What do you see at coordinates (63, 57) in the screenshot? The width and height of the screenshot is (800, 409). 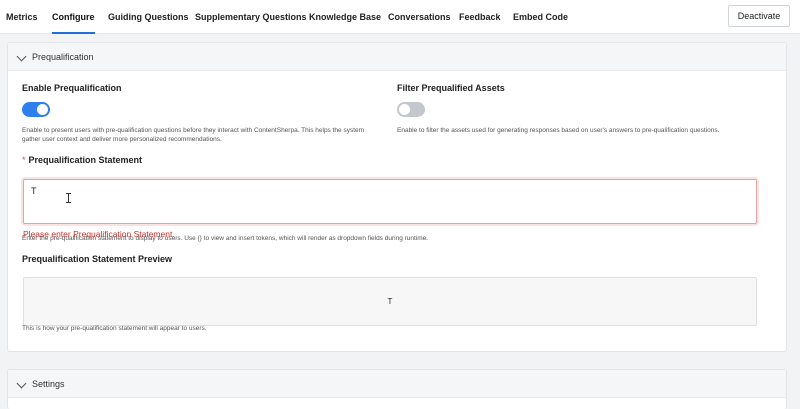 I see `prequalification-section-title: Prequalification` at bounding box center [63, 57].